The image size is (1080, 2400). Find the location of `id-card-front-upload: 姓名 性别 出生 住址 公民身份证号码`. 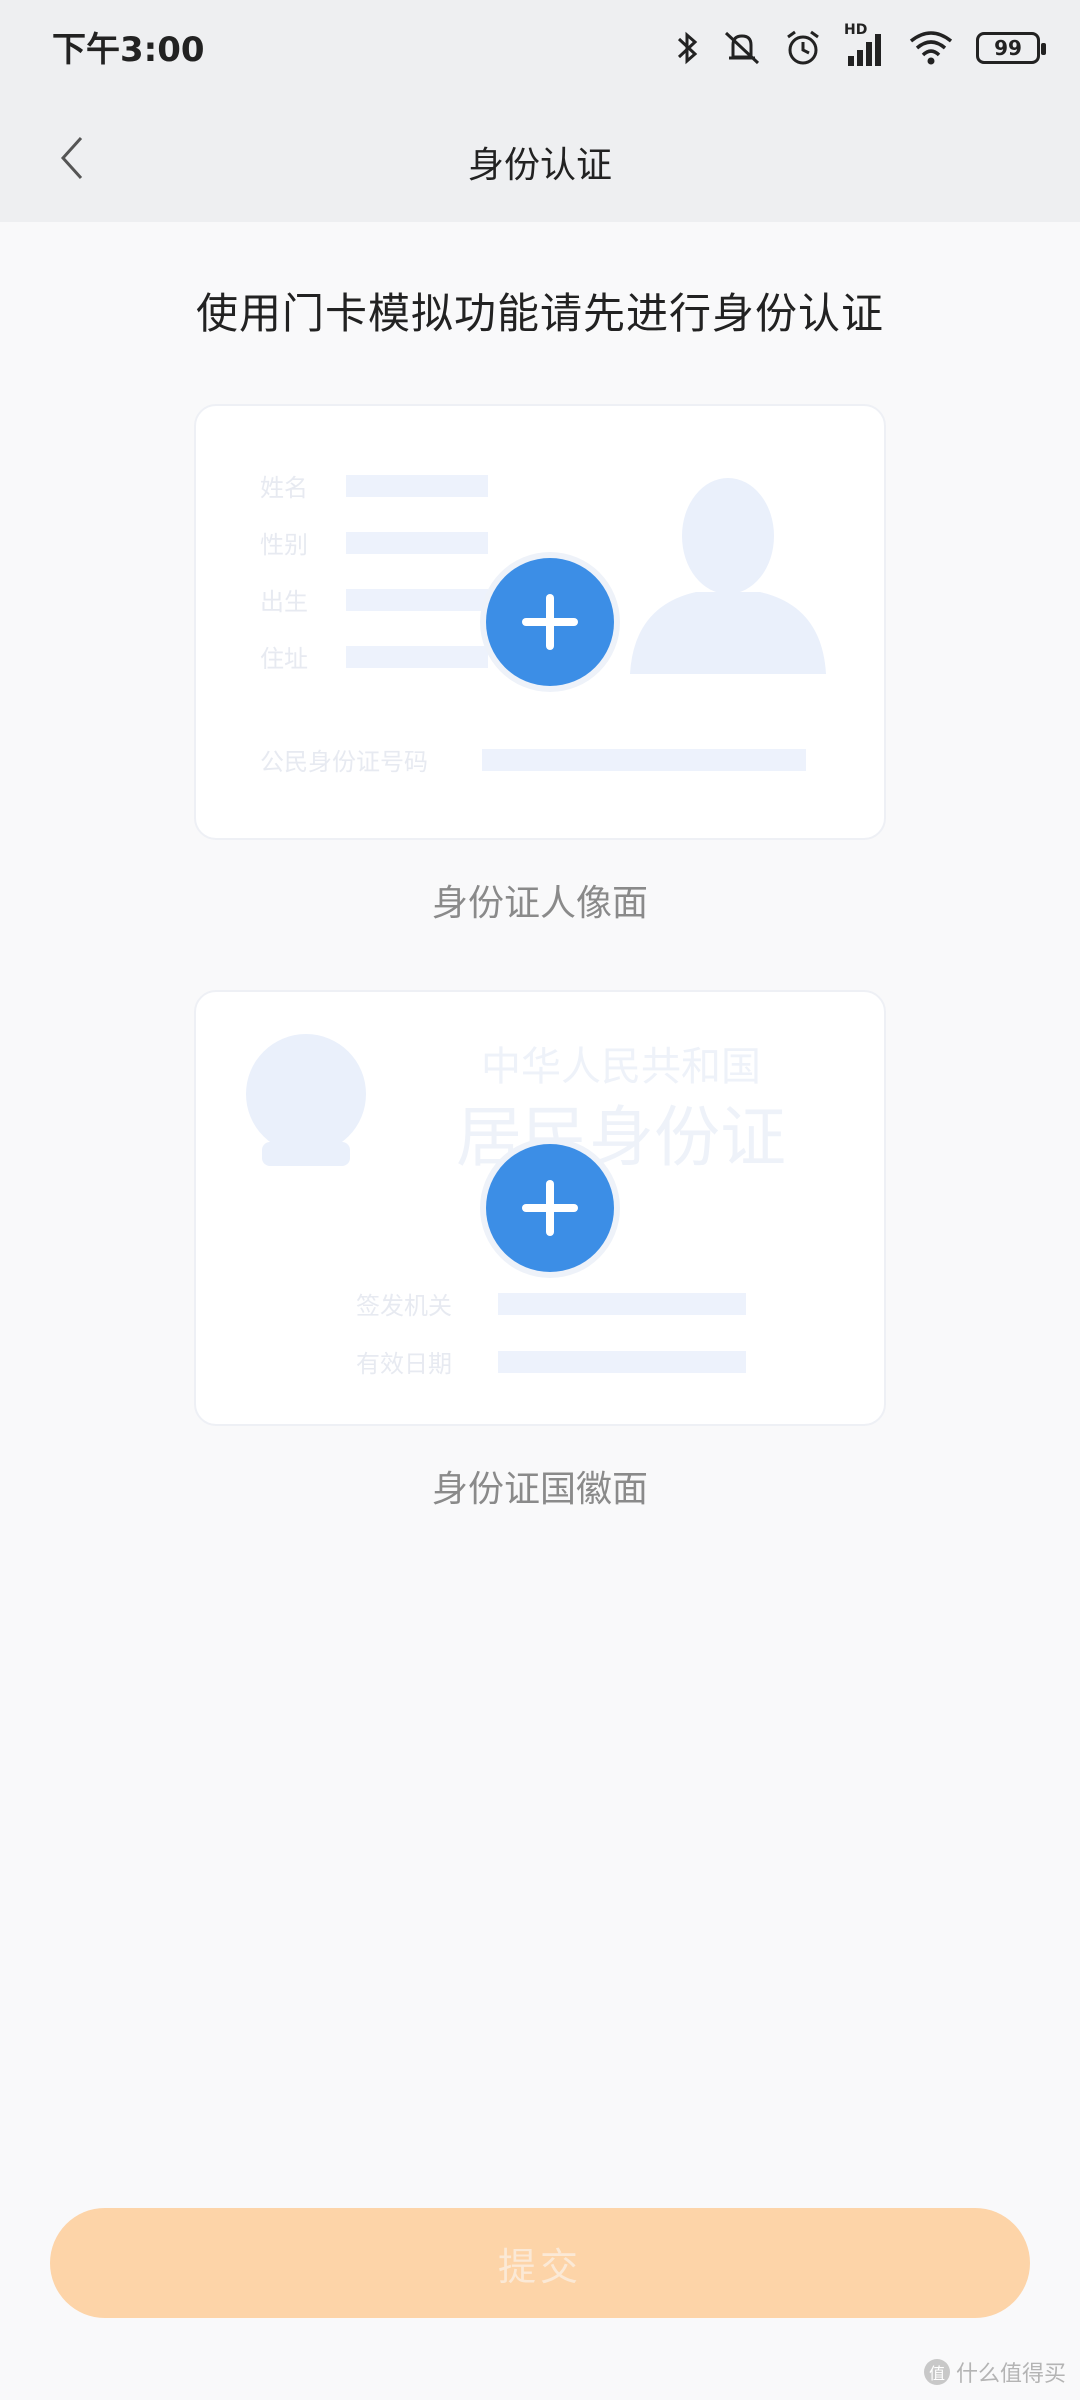

id-card-front-upload: 姓名 性别 出生 住址 公民身份证号码 is located at coordinates (540, 622).